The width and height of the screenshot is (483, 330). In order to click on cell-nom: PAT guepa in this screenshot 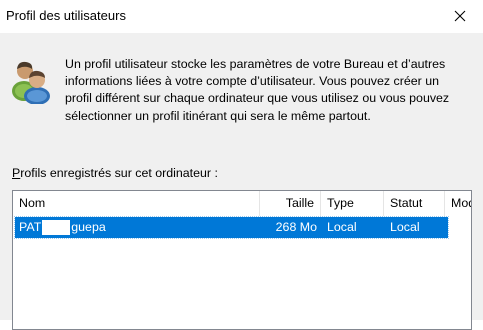, I will do `click(62, 228)`.